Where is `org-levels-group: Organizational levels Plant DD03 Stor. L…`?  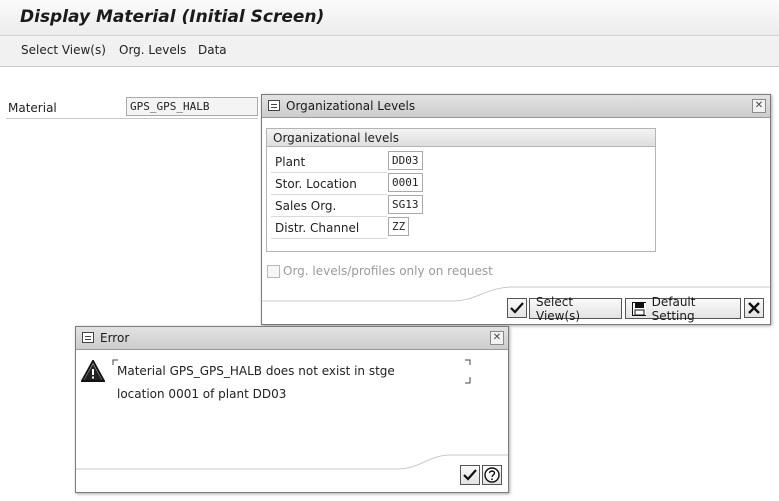 org-levels-group: Organizational levels Plant DD03 Stor. L… is located at coordinates (461, 190).